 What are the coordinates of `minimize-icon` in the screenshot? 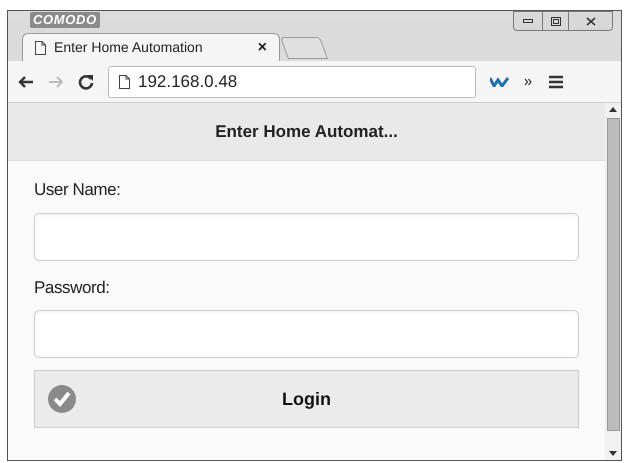 It's located at (528, 21).